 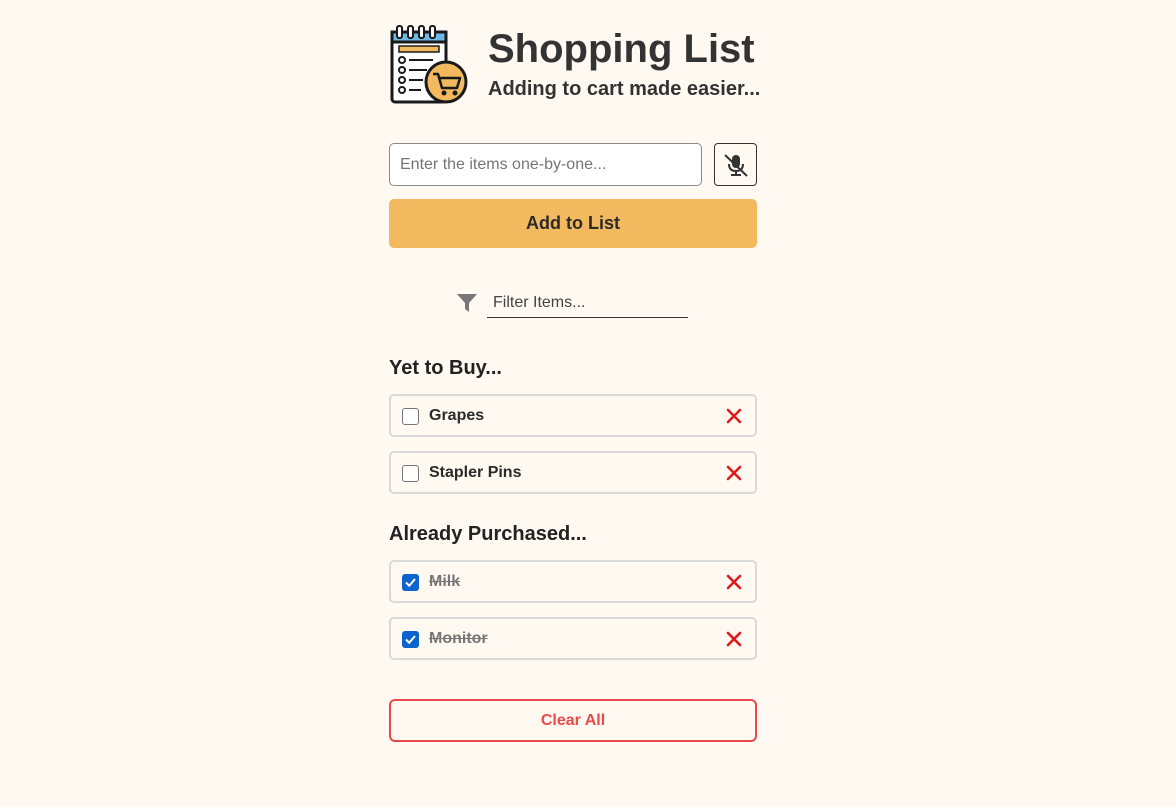 I want to click on page-title: Shopping List, so click(x=621, y=49).